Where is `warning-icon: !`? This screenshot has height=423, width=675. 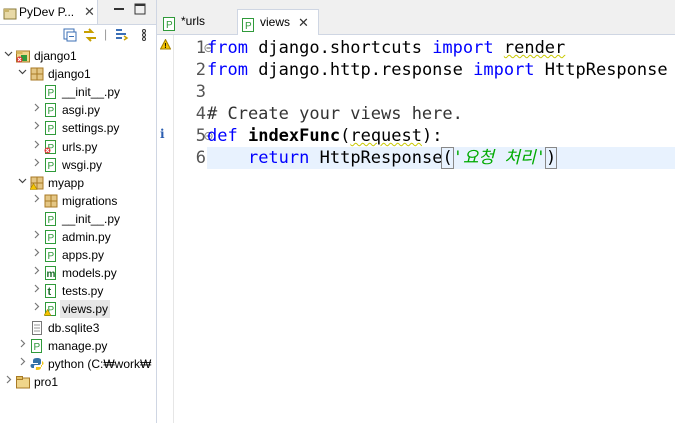
warning-icon: ! is located at coordinates (165, 45).